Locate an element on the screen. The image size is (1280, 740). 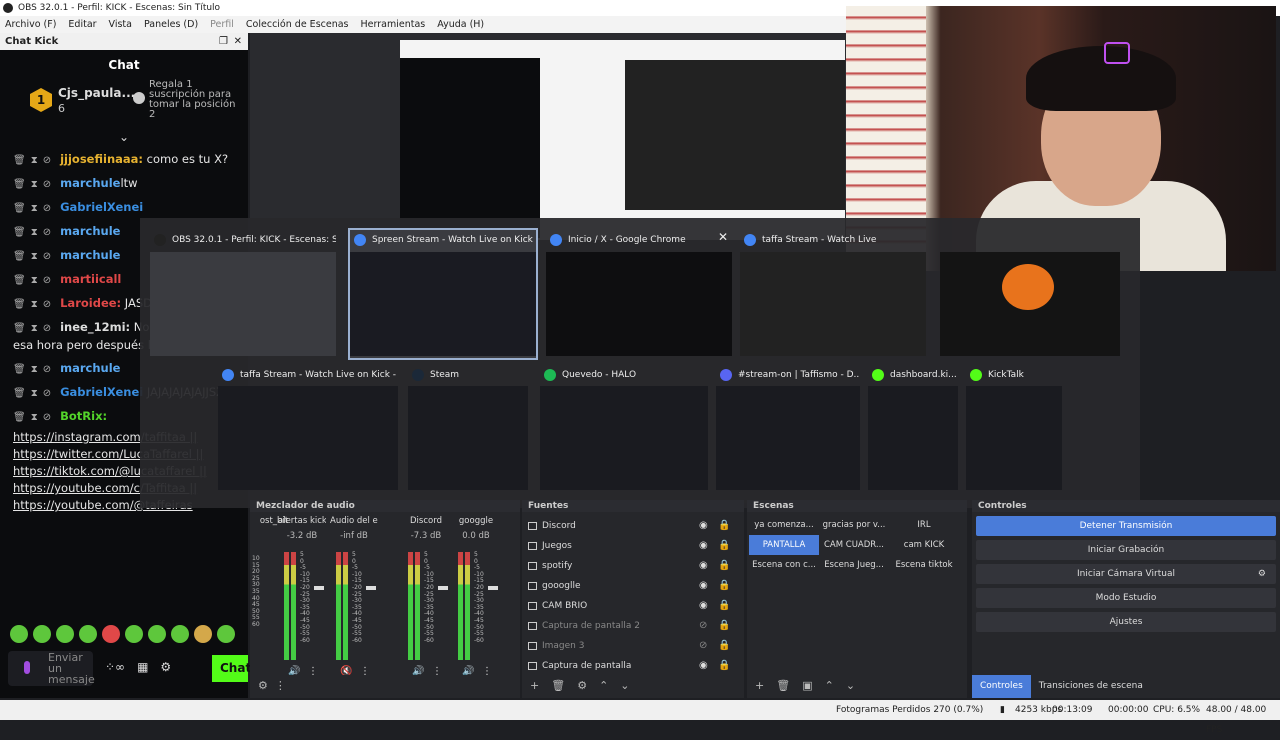
chat-input: Enviar un mensaje is located at coordinates (51, 668).